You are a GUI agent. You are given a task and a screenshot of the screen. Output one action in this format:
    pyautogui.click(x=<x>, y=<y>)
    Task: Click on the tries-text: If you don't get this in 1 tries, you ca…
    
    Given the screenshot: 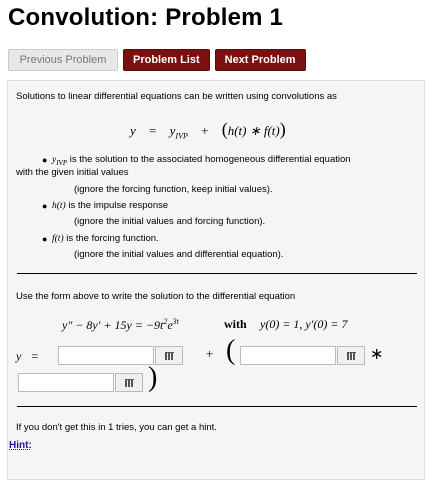 What is the action you would take?
    pyautogui.click(x=116, y=427)
    